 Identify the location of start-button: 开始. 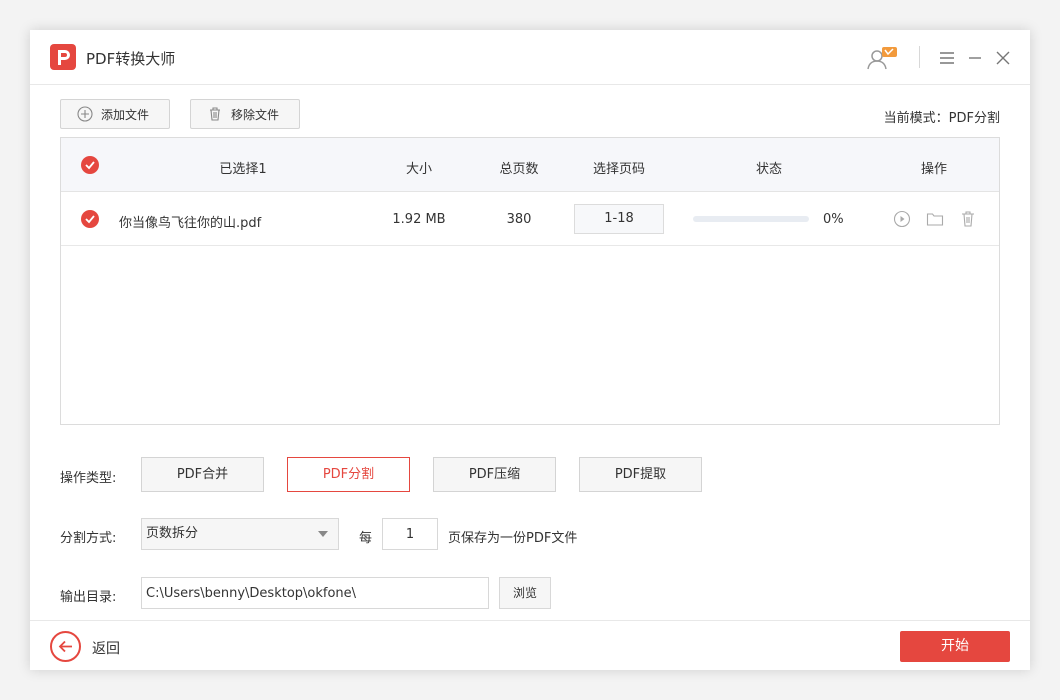
(955, 646).